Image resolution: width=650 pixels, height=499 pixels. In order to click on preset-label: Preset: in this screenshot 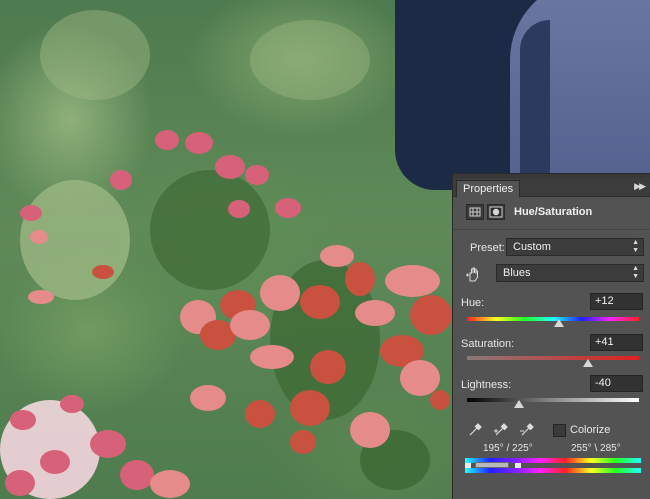, I will do `click(487, 248)`.